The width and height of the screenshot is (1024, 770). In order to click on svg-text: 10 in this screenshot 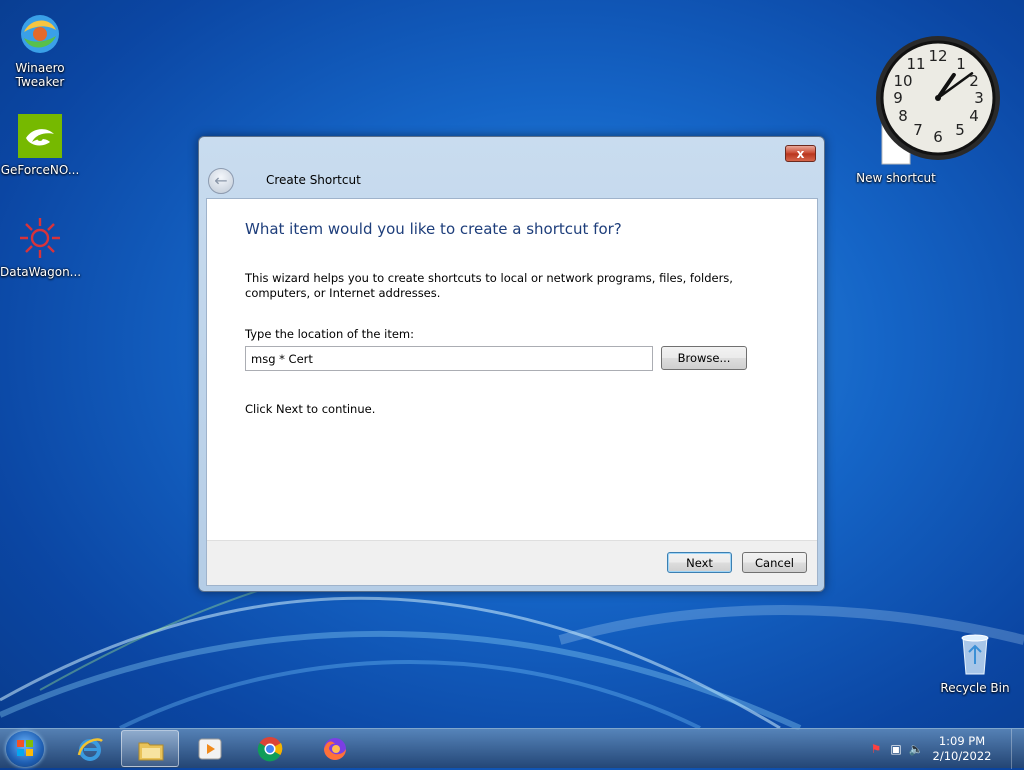, I will do `click(902, 81)`.